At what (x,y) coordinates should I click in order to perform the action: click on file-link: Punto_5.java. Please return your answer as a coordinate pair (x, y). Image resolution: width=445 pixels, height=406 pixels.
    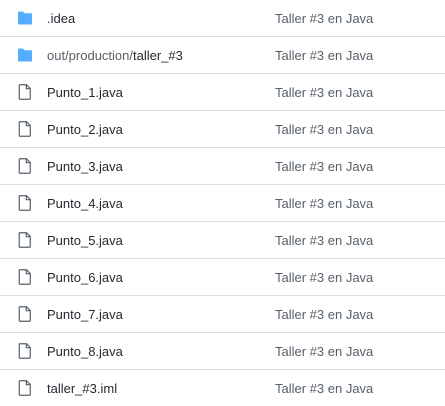
    Looking at the image, I should click on (85, 240).